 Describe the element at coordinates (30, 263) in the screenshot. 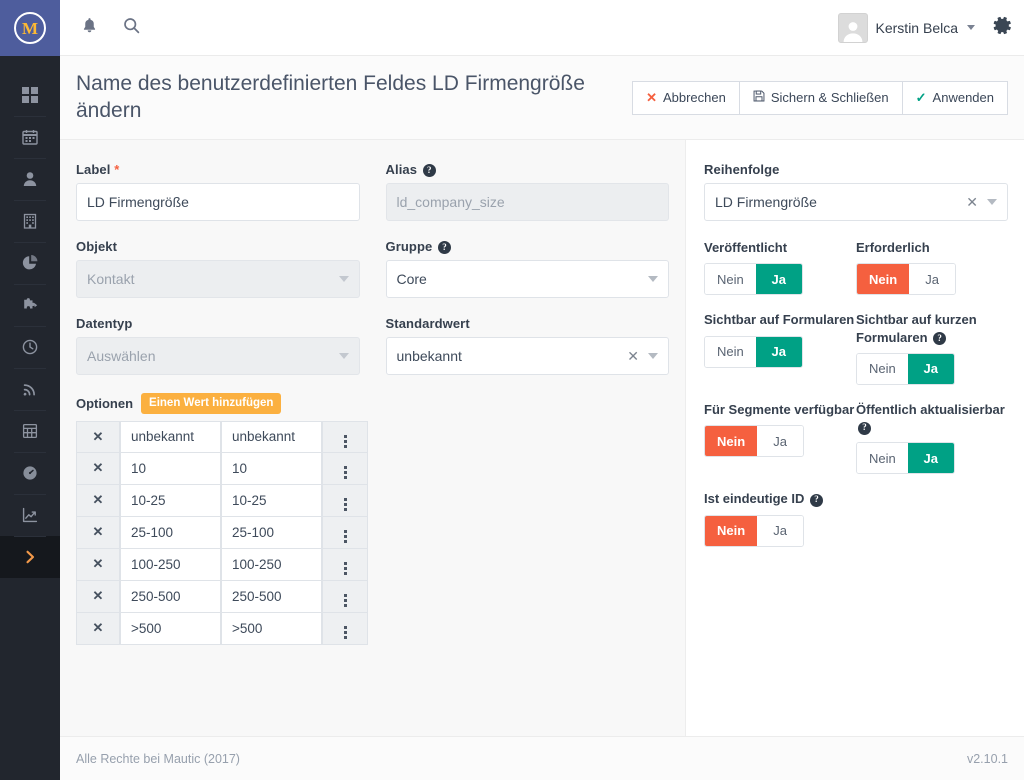

I see `sidebar-item-segments` at that location.